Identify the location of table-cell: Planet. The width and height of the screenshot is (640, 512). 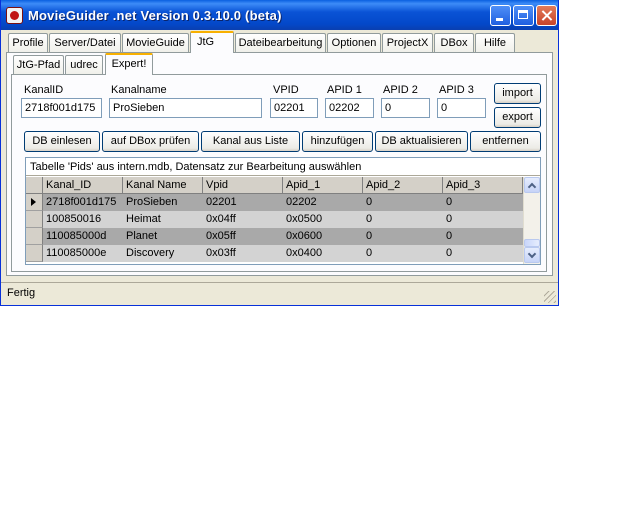
(163, 236).